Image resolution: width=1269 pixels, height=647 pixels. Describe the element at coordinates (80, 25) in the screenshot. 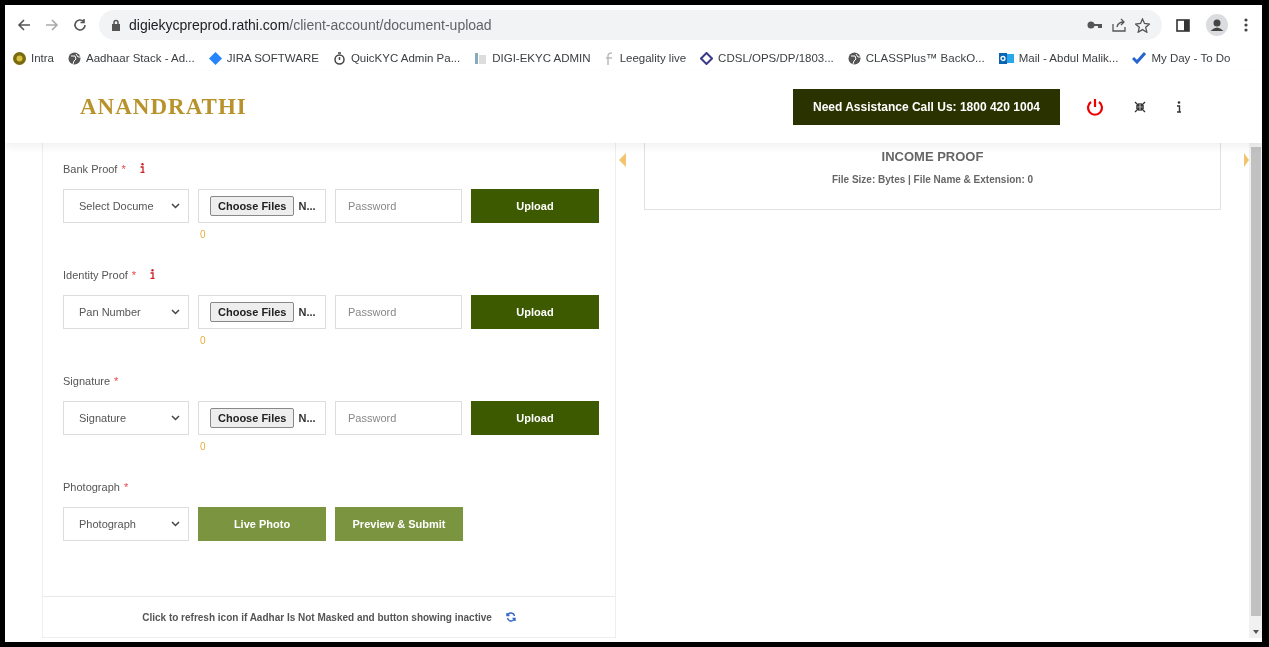

I see `reload-icon` at that location.